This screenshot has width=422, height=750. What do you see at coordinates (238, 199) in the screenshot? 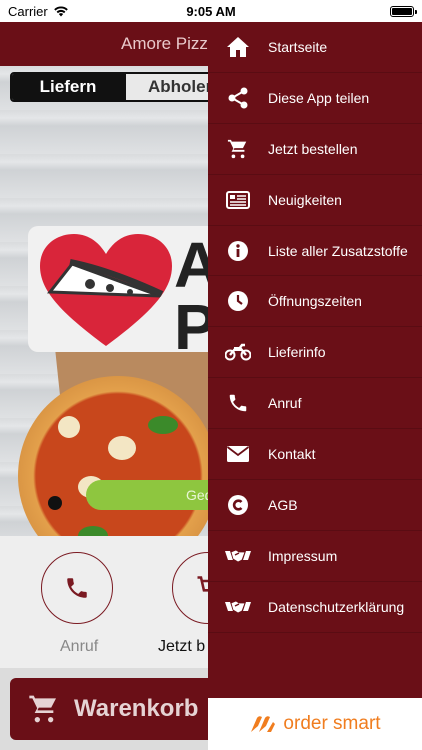
I see `news-icon` at bounding box center [238, 199].